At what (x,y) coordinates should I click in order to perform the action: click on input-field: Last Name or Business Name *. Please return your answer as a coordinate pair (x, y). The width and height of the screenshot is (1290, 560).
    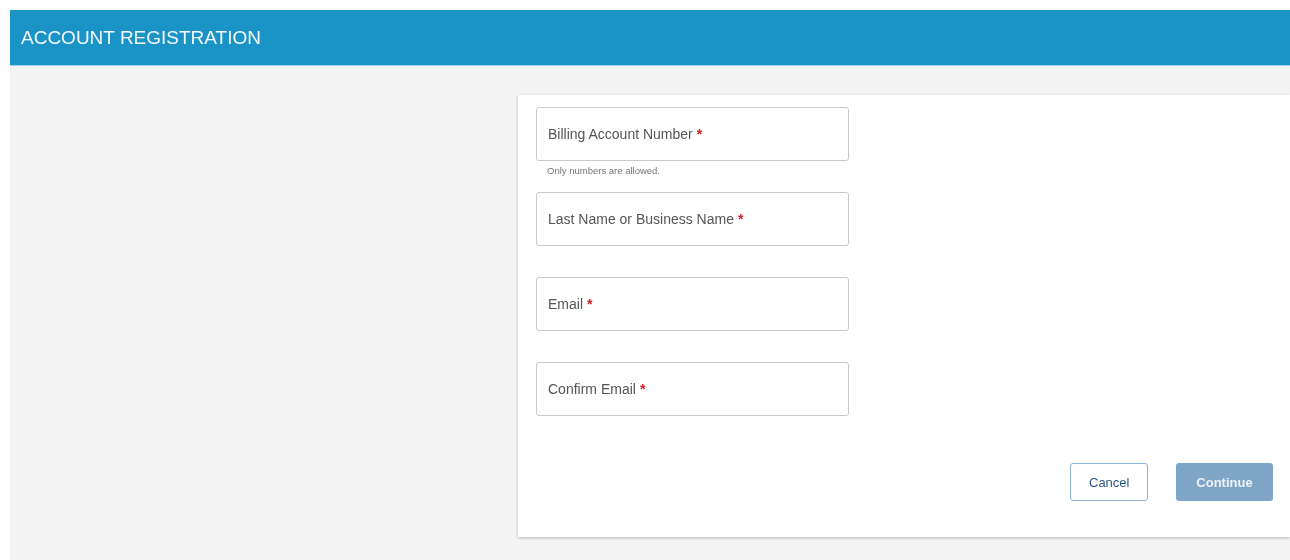
    Looking at the image, I should click on (692, 219).